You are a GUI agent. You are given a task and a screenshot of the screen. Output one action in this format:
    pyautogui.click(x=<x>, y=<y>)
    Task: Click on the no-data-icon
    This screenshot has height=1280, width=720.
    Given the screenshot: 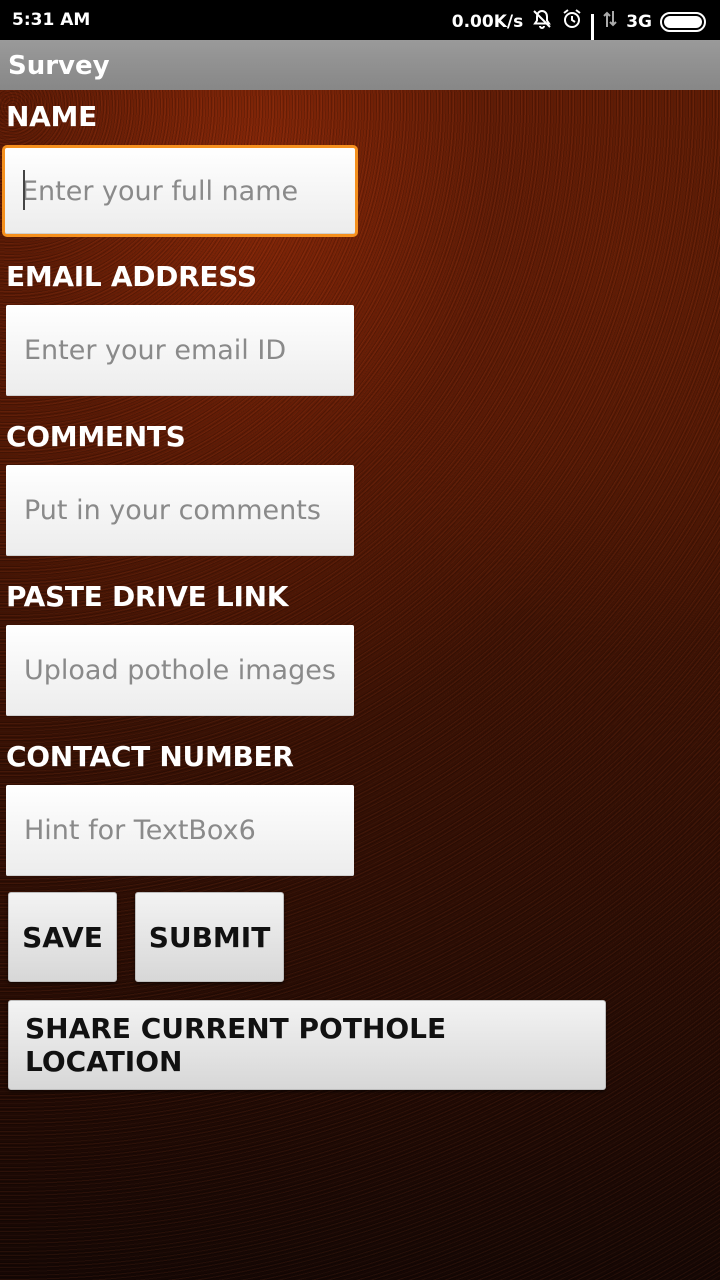 What is the action you would take?
    pyautogui.click(x=610, y=21)
    